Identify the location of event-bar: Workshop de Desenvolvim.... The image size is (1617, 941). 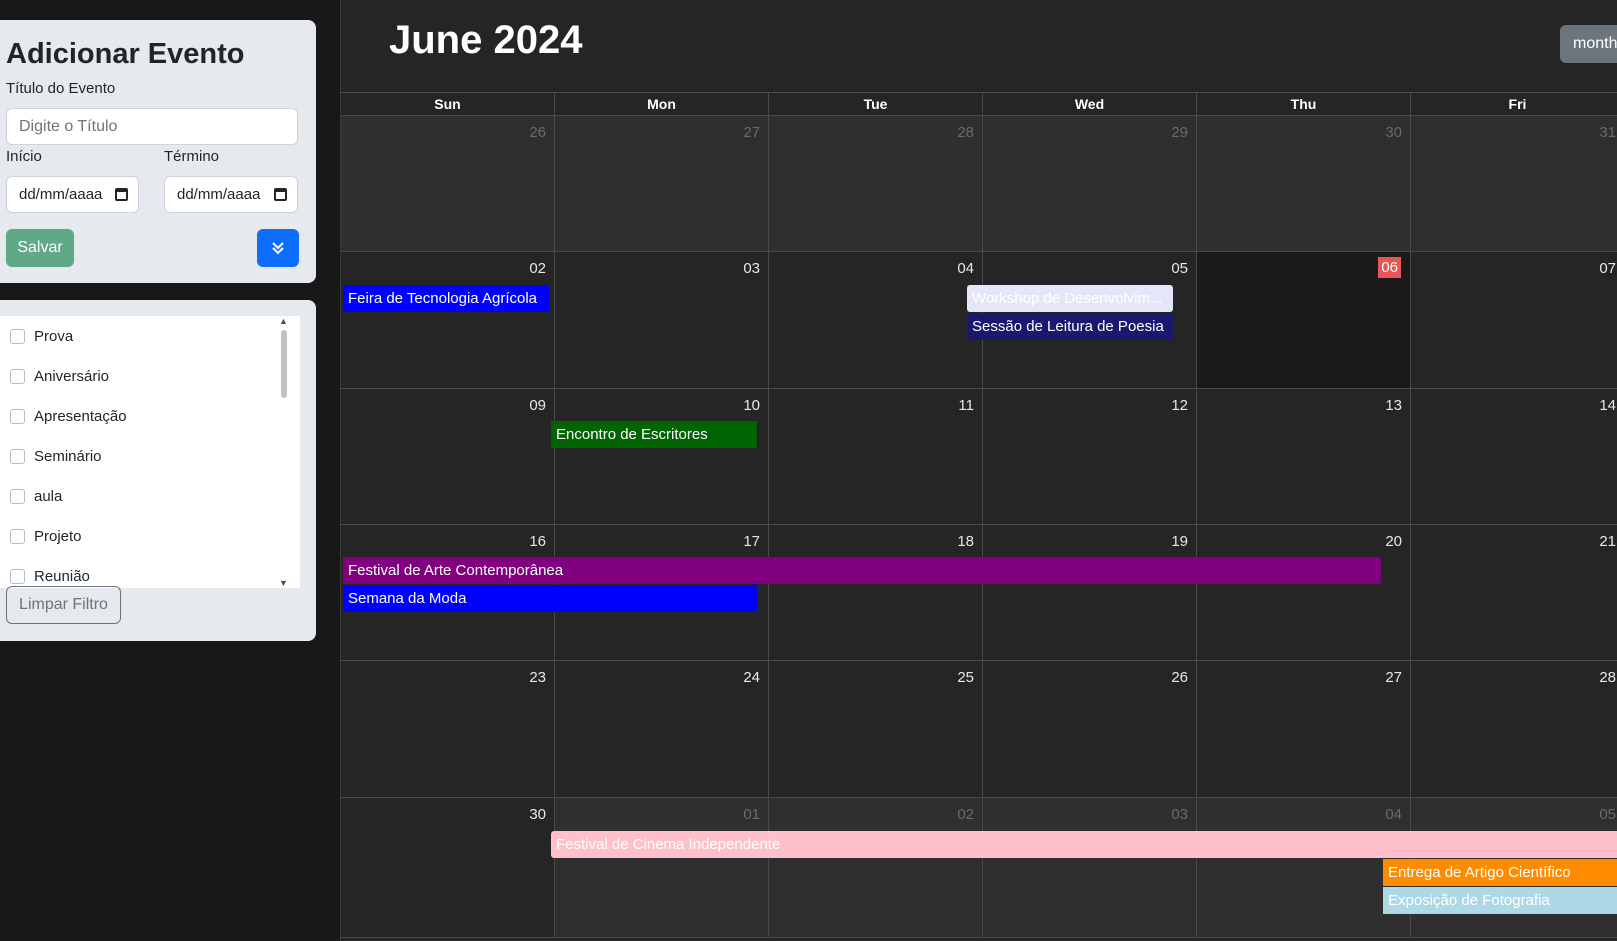
(1070, 298).